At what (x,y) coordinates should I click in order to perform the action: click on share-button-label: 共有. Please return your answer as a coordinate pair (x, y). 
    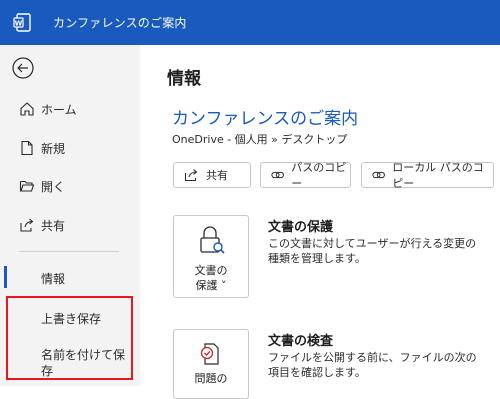
    Looking at the image, I should click on (217, 175).